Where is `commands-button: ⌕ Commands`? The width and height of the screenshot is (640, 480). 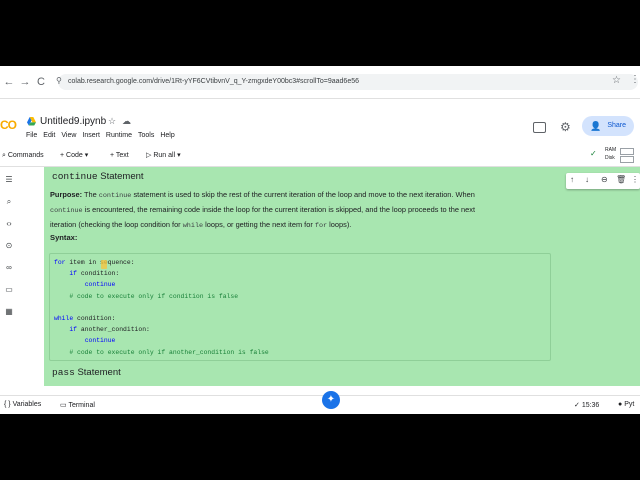
commands-button: ⌕ Commands is located at coordinates (23, 156).